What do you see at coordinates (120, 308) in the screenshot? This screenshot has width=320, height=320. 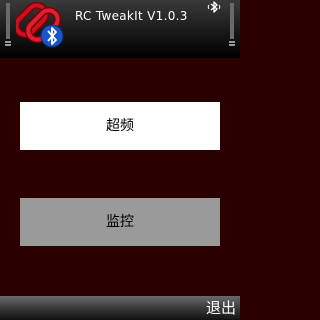 I see `softkey-bar: 退出` at bounding box center [120, 308].